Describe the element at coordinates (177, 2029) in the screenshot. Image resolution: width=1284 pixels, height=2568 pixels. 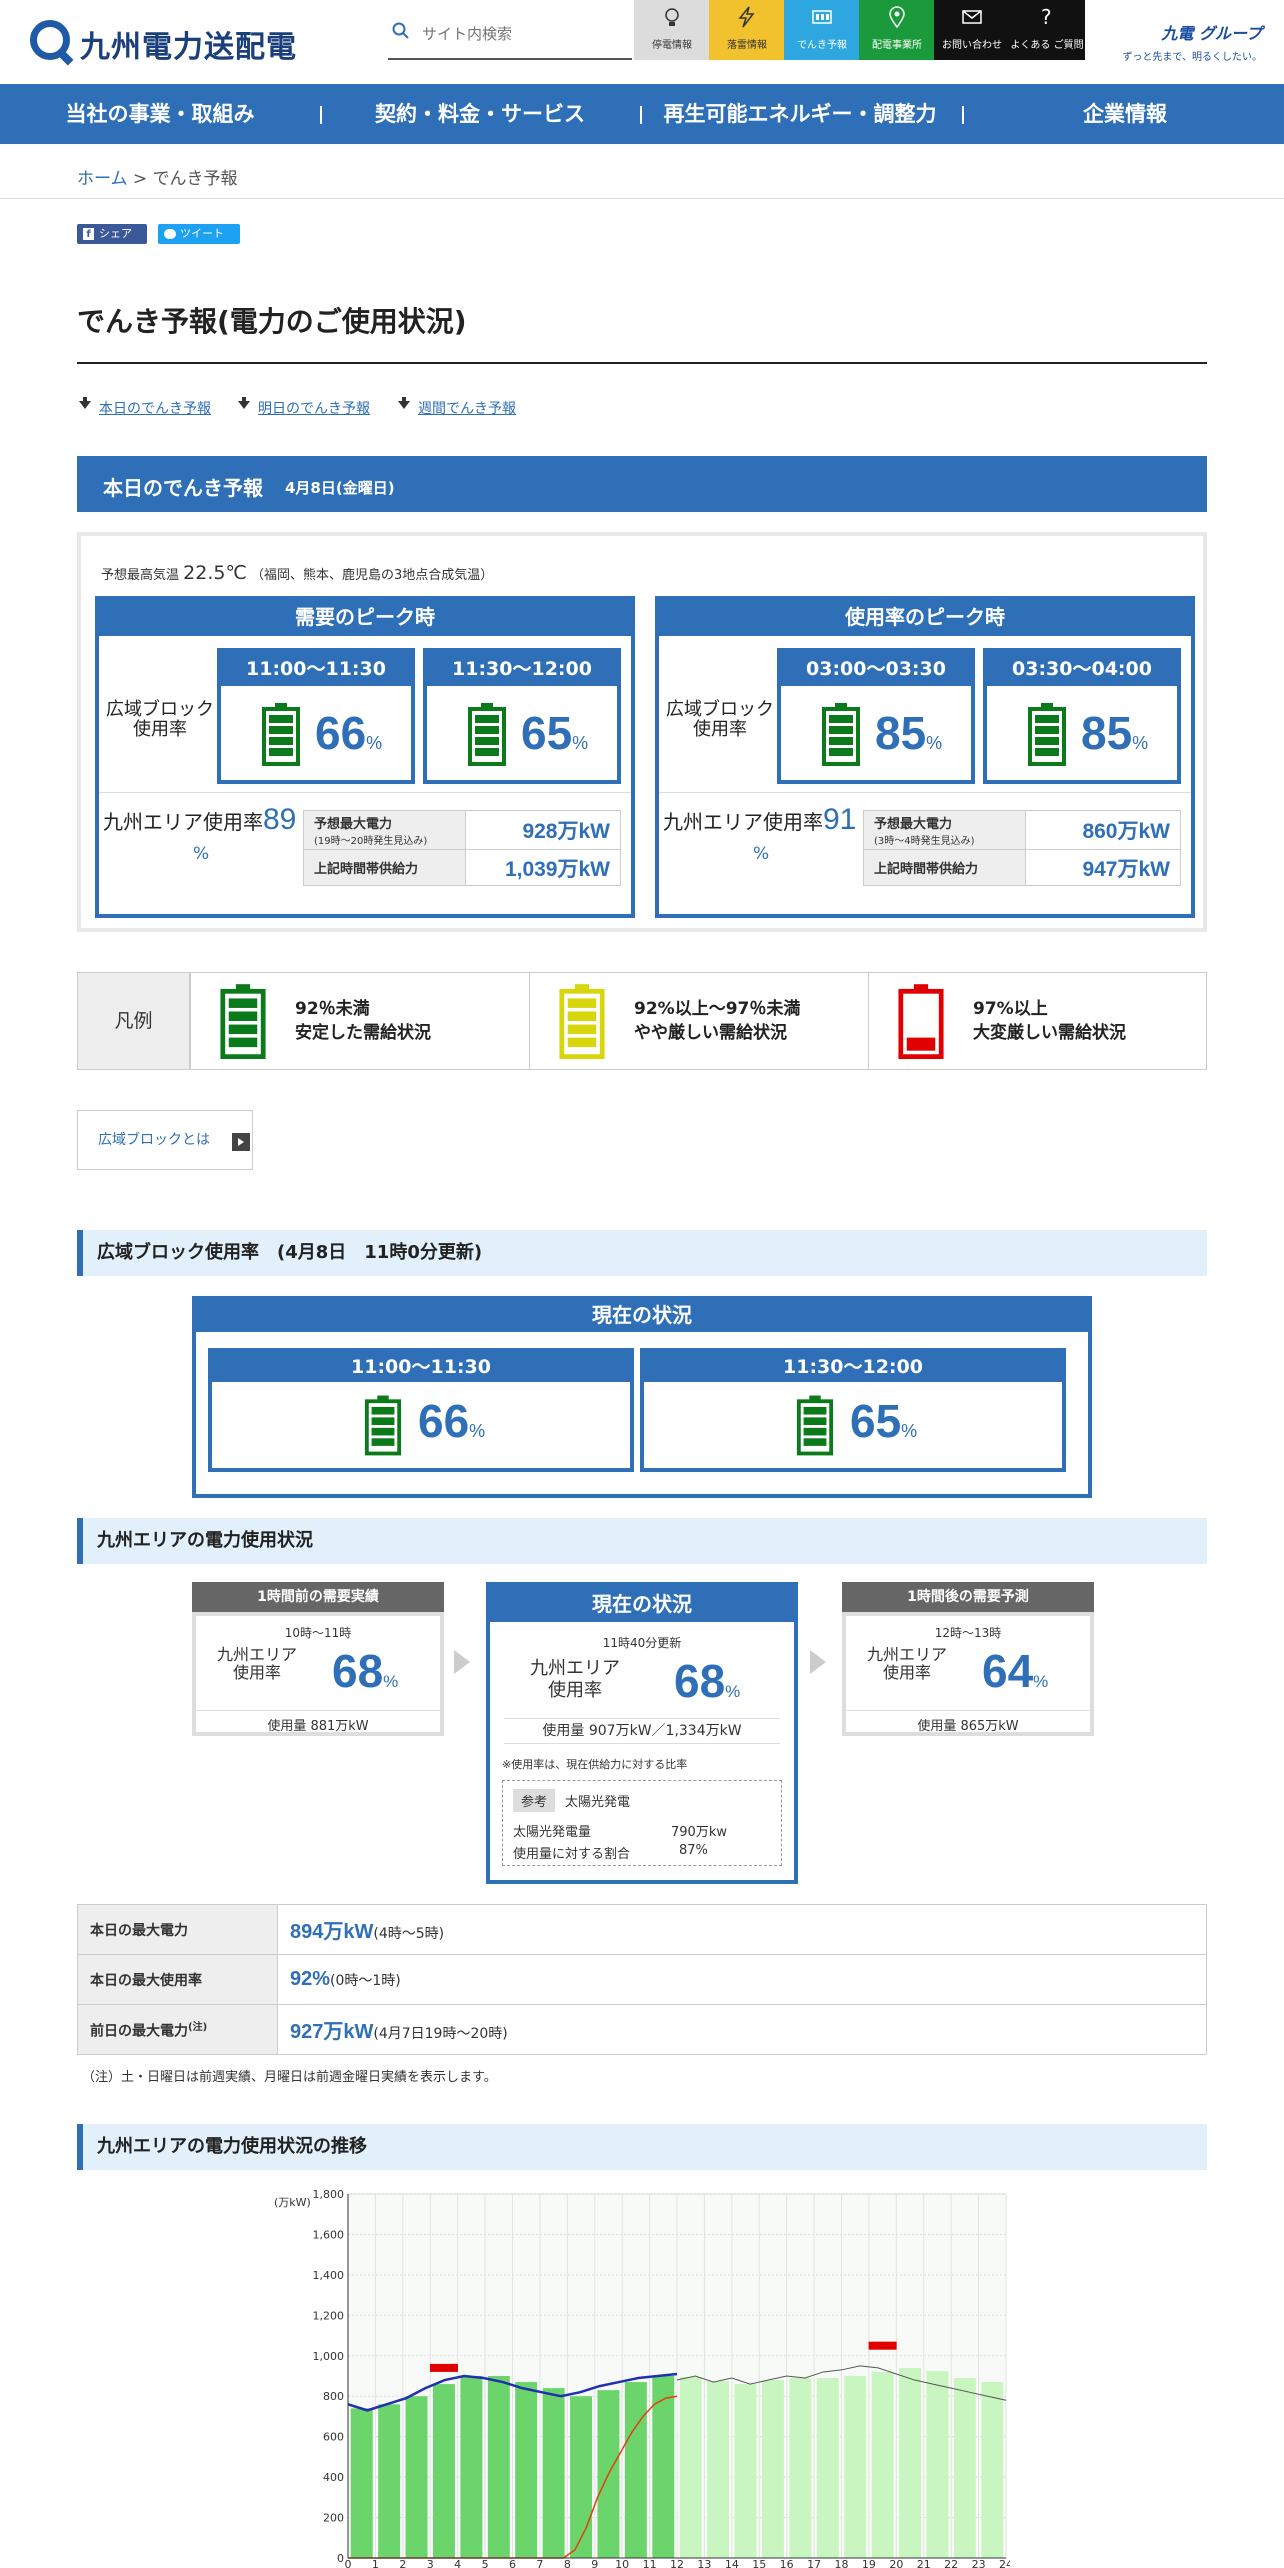
I see `row-label: 前日の最大電力(注)` at that location.